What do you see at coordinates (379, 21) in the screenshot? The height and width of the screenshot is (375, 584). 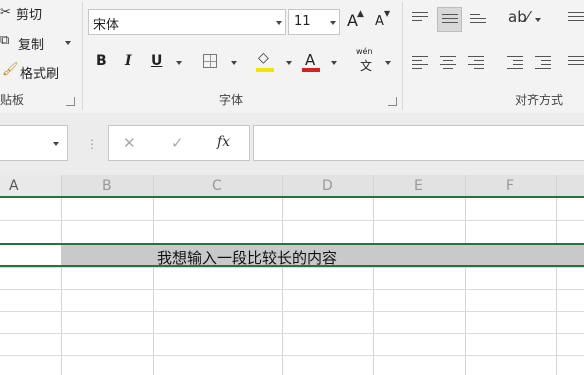 I see `shrink-font-button: A` at bounding box center [379, 21].